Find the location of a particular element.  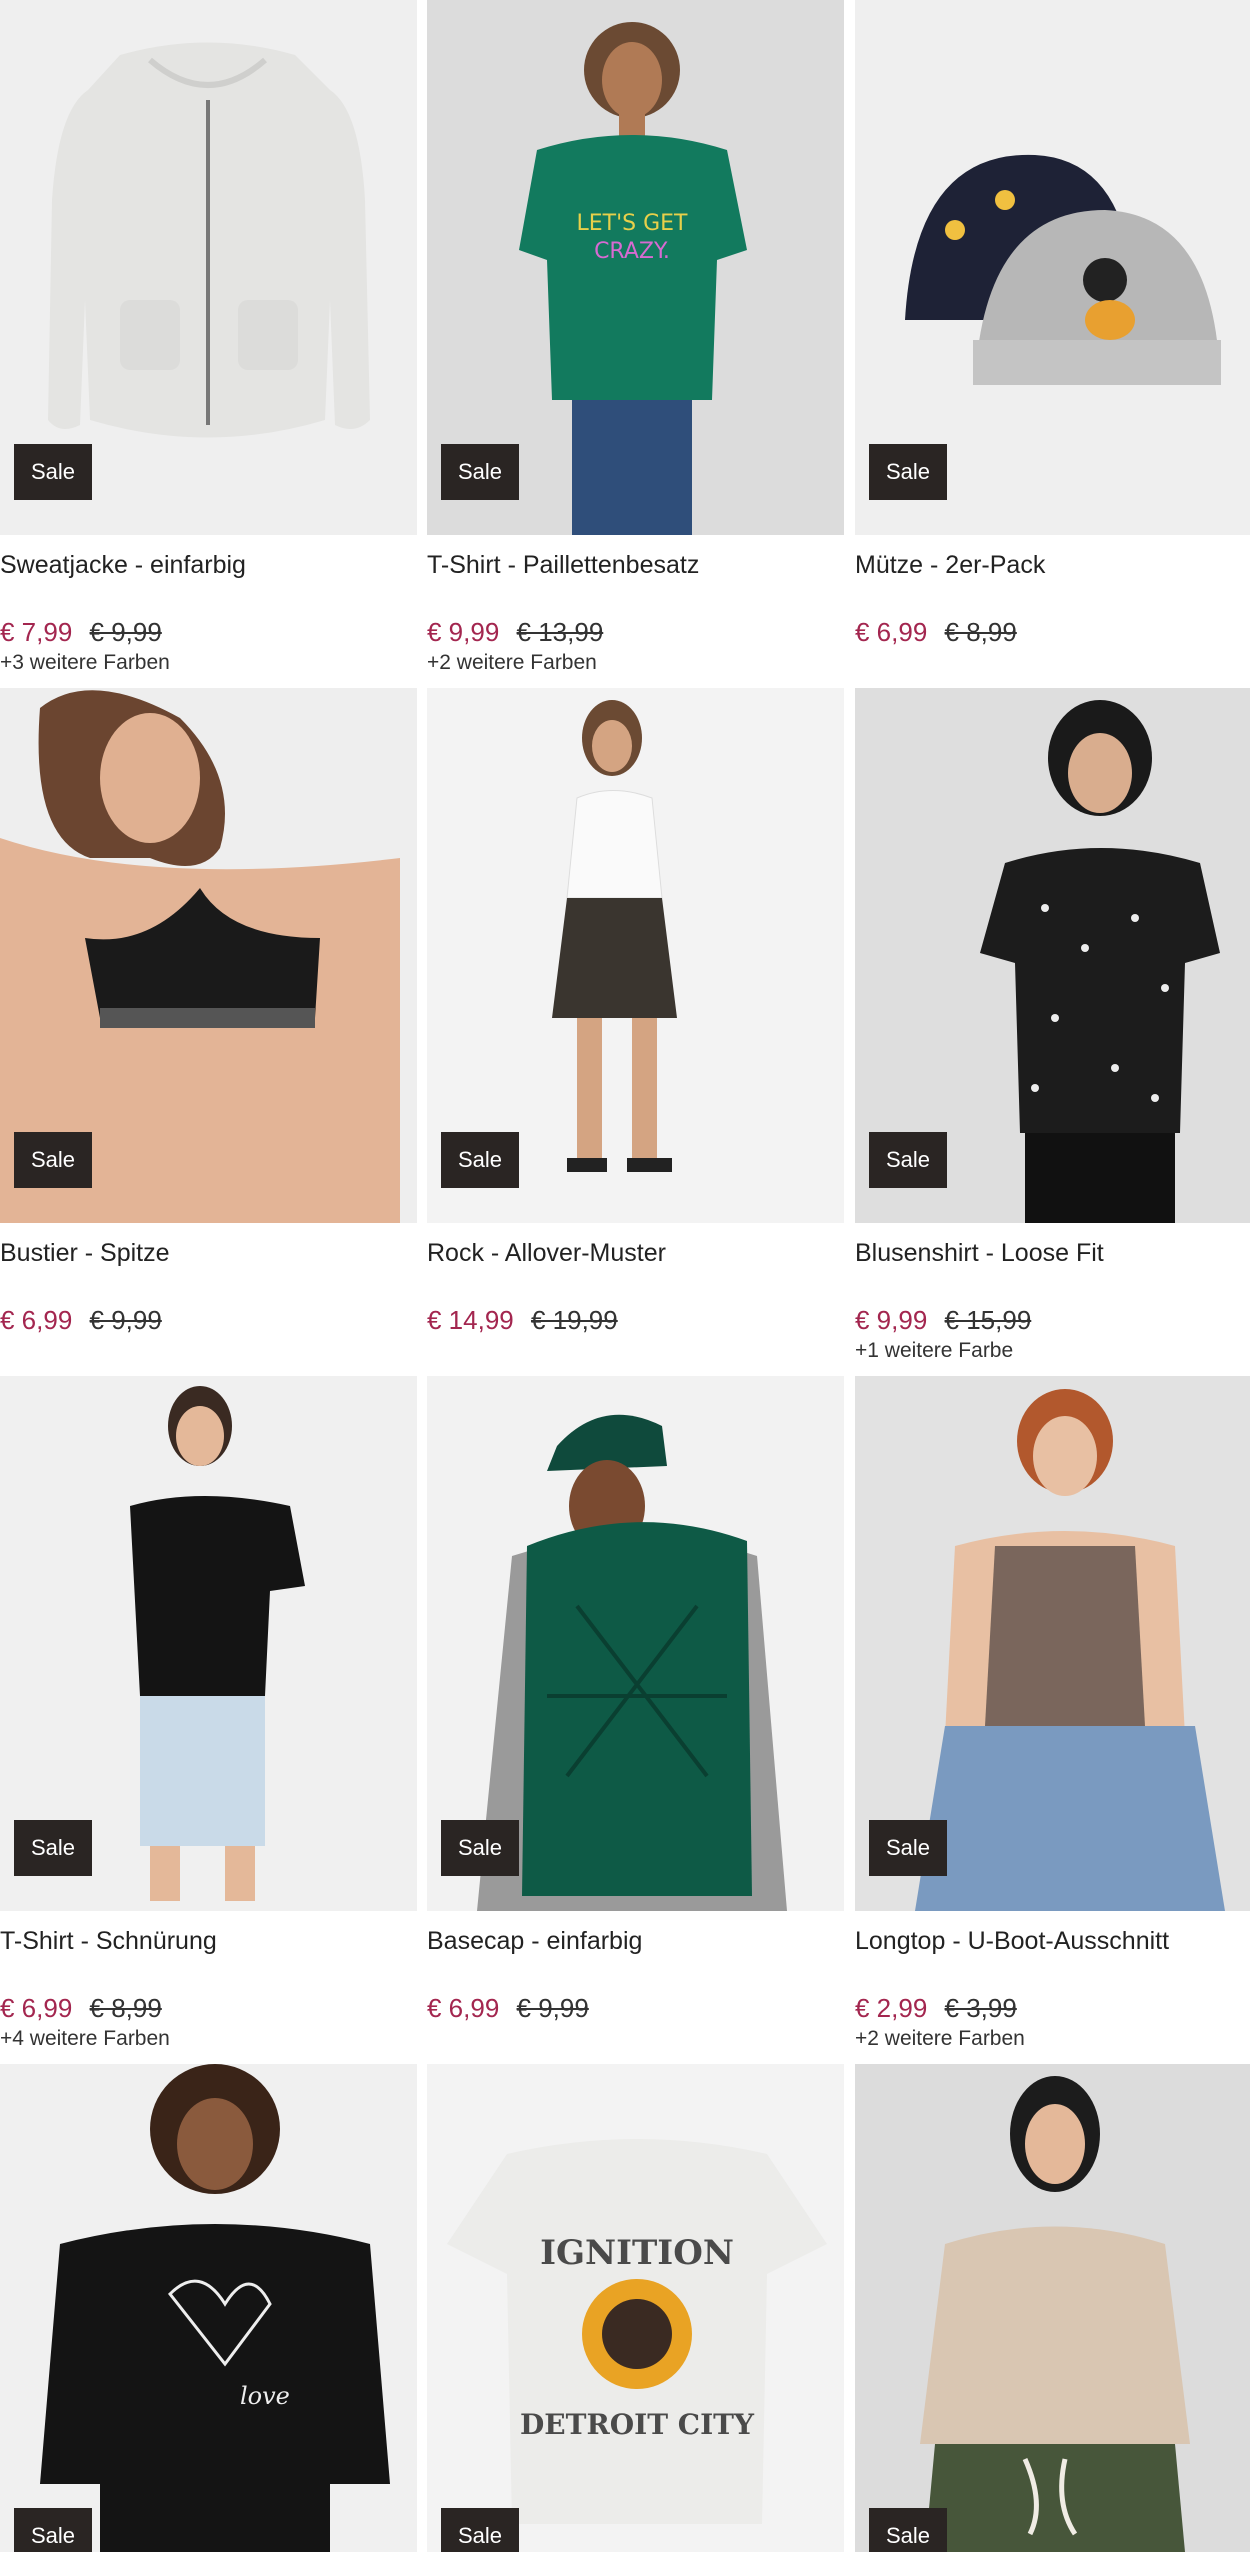

price-row: € 9,99 € 13,99 is located at coordinates (635, 632).